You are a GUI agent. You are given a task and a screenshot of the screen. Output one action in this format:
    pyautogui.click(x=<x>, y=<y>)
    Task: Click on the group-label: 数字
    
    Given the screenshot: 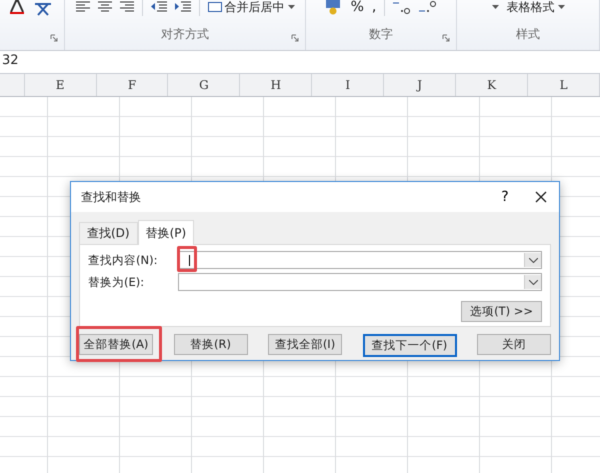 What is the action you would take?
    pyautogui.click(x=381, y=34)
    